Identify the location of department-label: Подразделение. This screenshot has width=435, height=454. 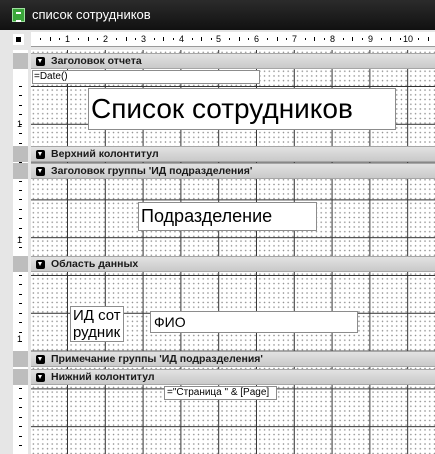
(227, 216).